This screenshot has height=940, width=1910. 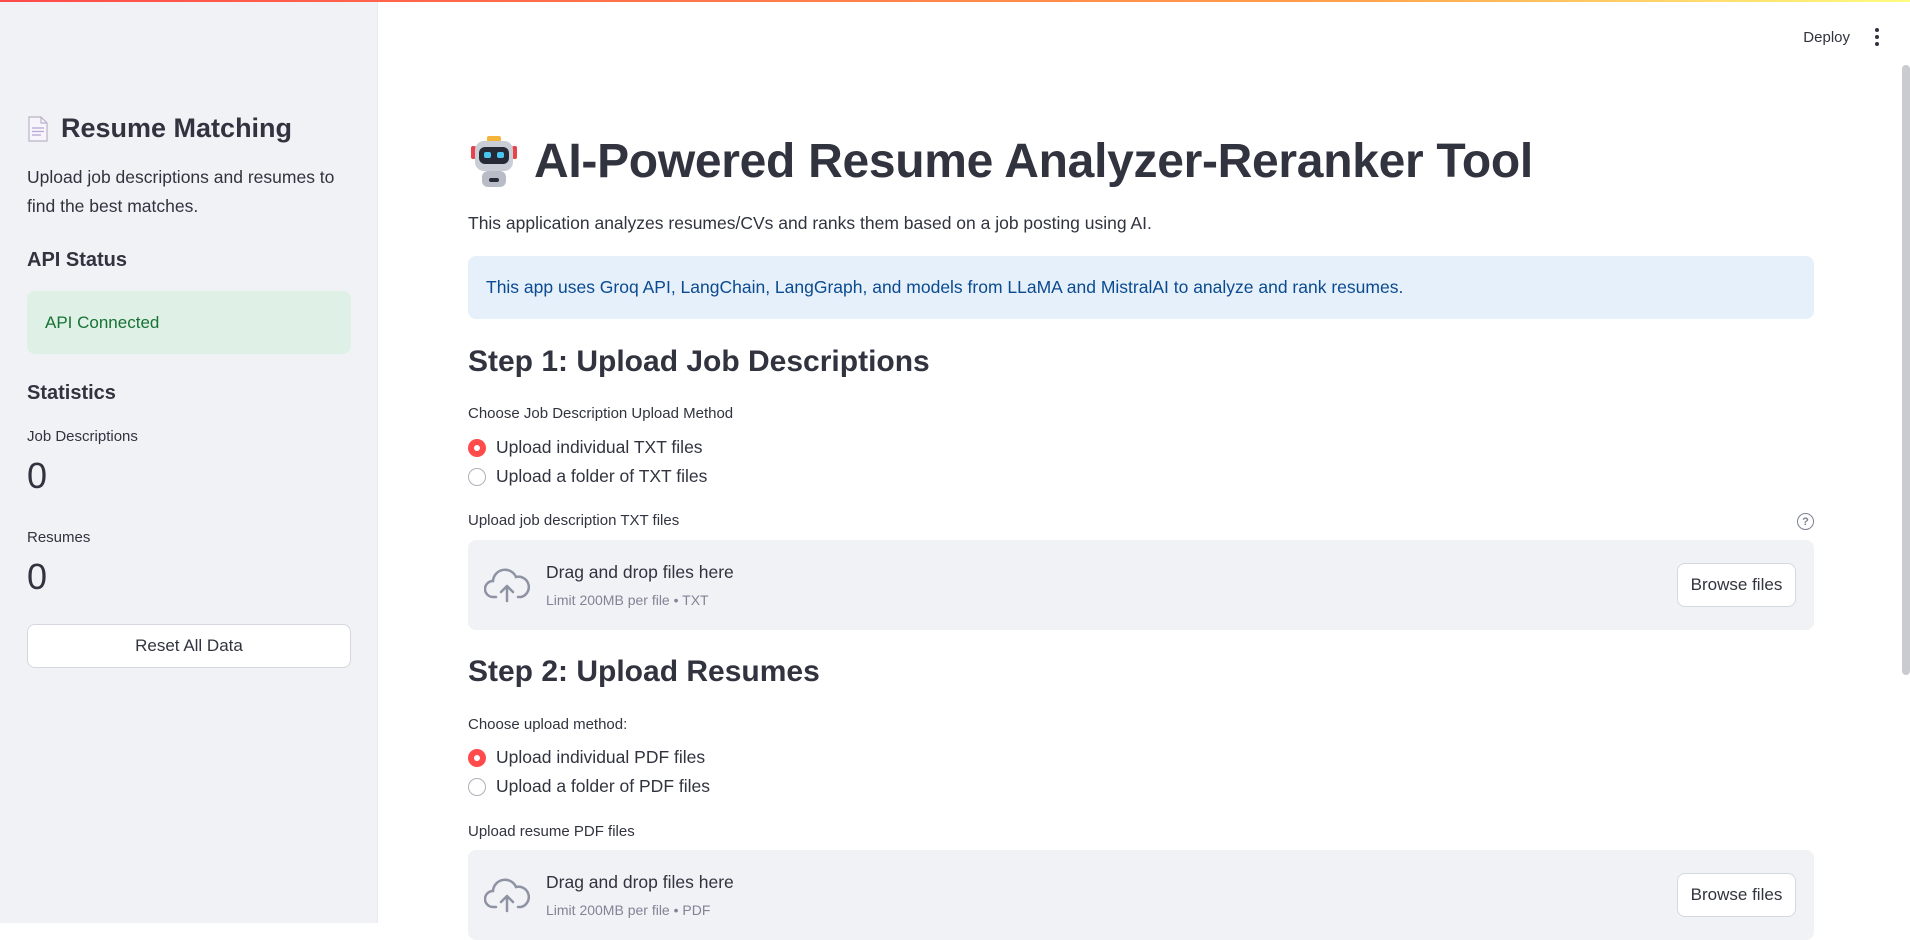 What do you see at coordinates (602, 476) in the screenshot?
I see `radio-label: Upload a folder of TXT files` at bounding box center [602, 476].